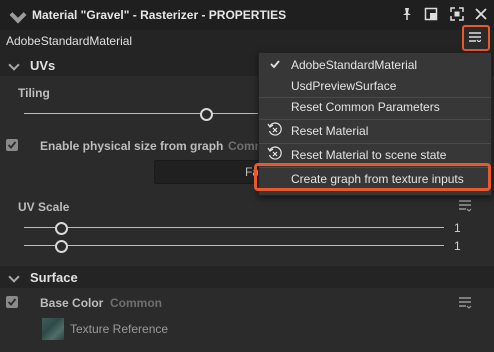  I want to click on base-color-checkbox, so click(12, 302).